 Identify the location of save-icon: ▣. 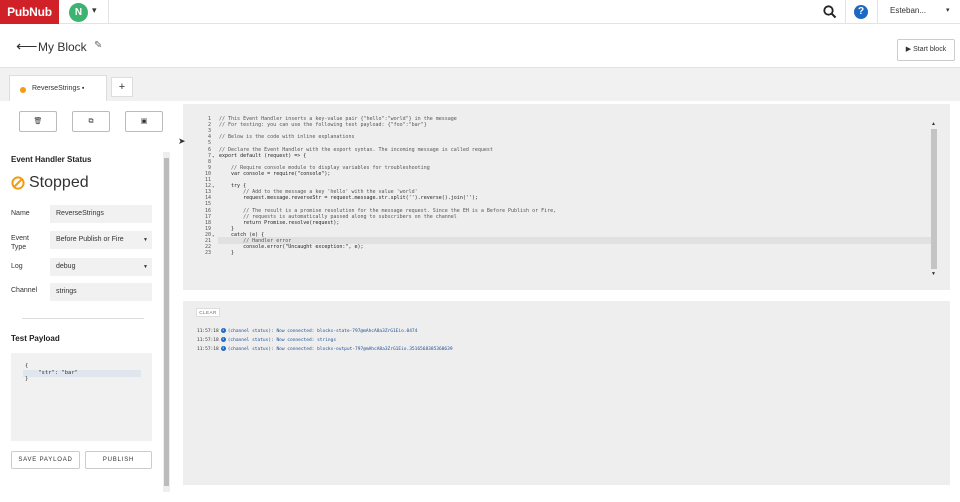
(144, 121).